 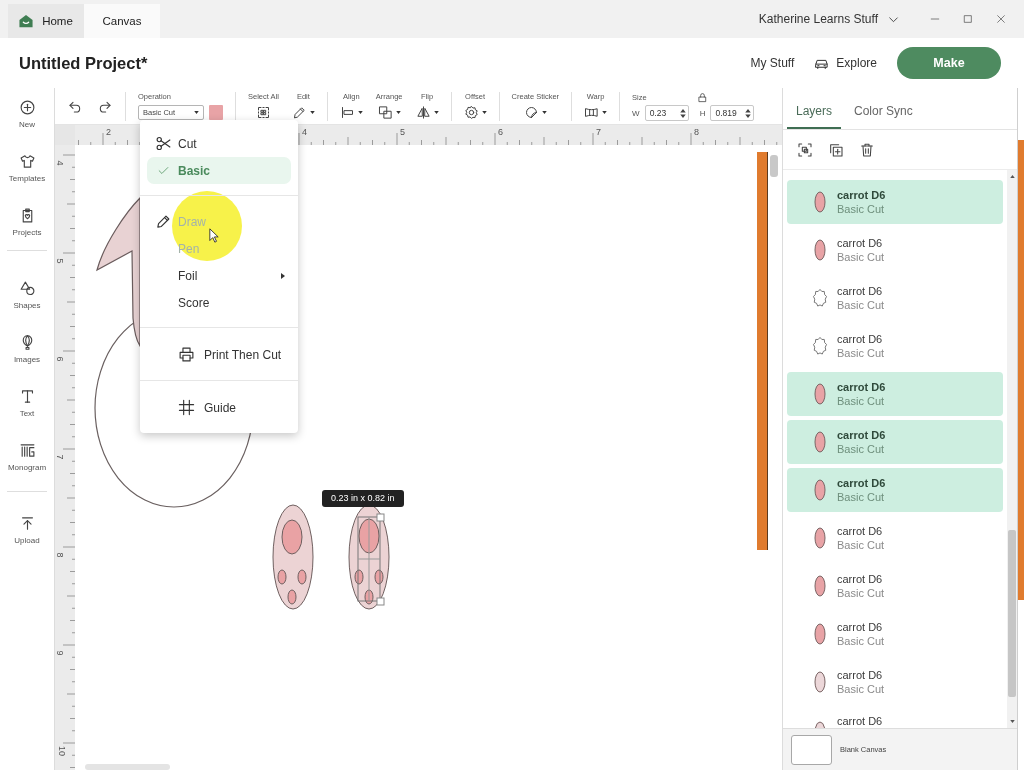 What do you see at coordinates (636, 113) in the screenshot?
I see `field-label: W` at bounding box center [636, 113].